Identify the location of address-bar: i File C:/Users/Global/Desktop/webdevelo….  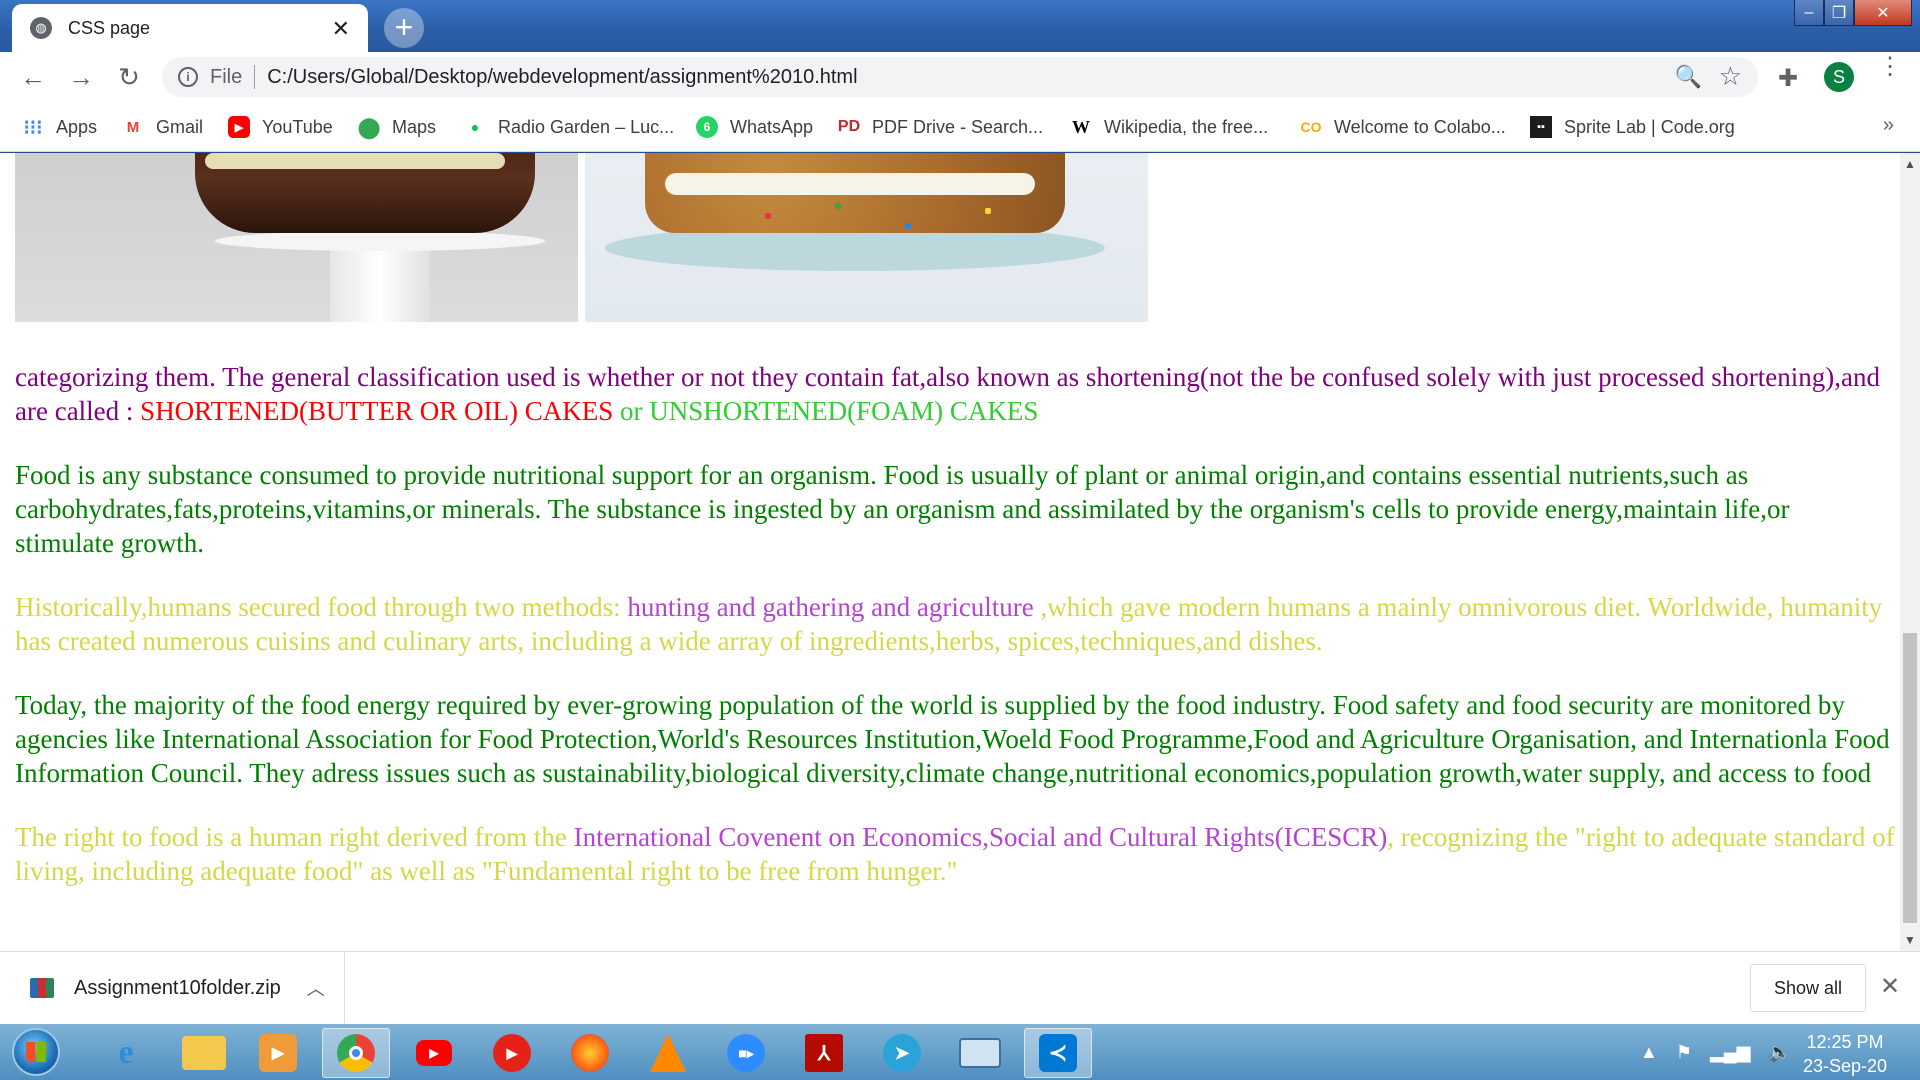
(960, 77).